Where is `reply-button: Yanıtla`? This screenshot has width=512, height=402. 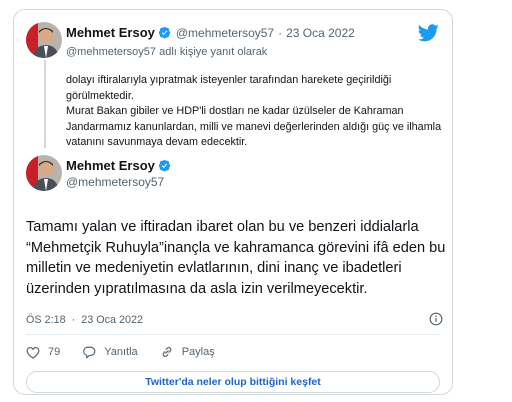
reply-button: Yanıtla is located at coordinates (110, 352).